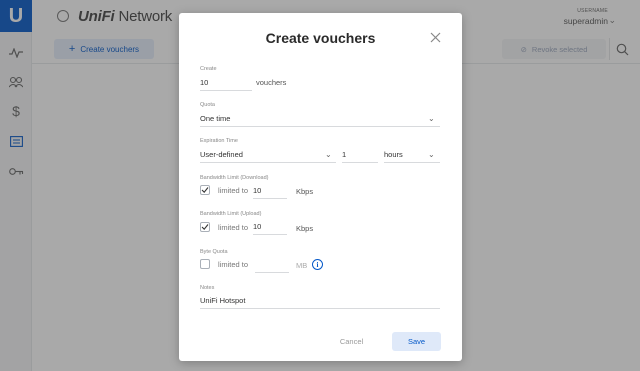  What do you see at coordinates (320, 38) in the screenshot?
I see `dialog-title: Create vouchers` at bounding box center [320, 38].